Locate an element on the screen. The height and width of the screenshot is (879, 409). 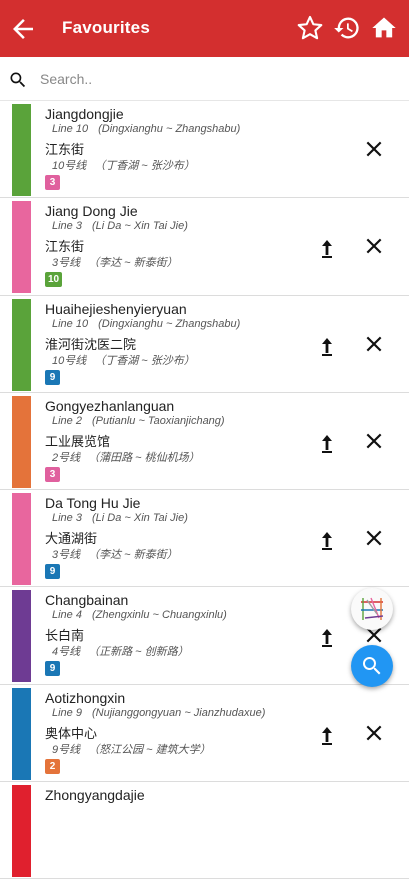
page-title: Favourites is located at coordinates (106, 27).